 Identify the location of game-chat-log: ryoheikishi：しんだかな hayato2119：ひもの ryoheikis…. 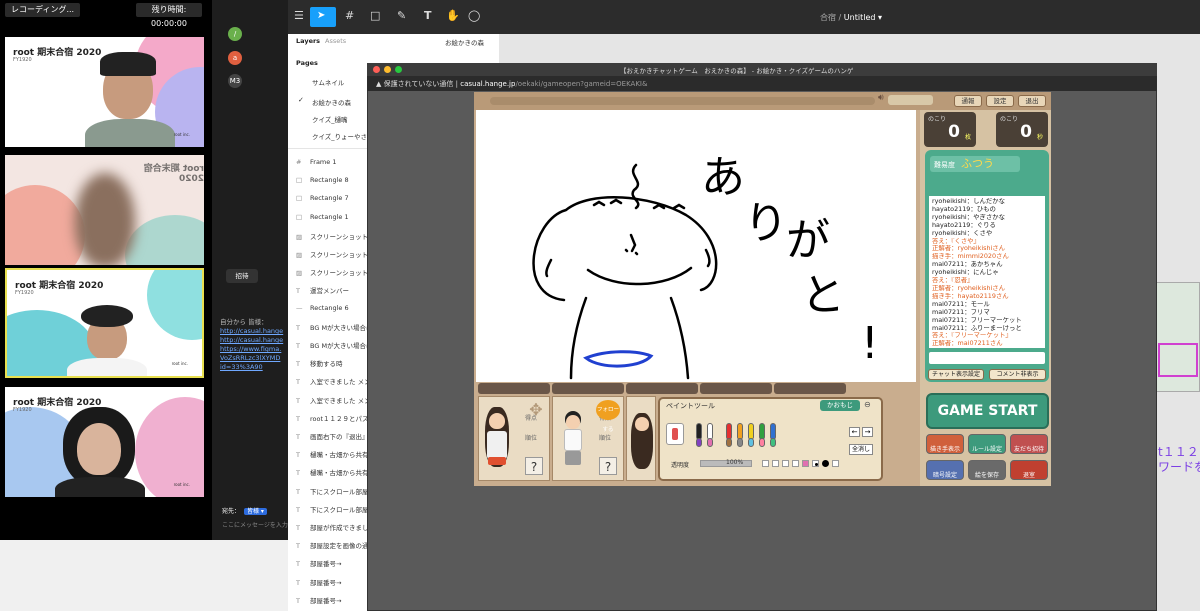
(987, 272).